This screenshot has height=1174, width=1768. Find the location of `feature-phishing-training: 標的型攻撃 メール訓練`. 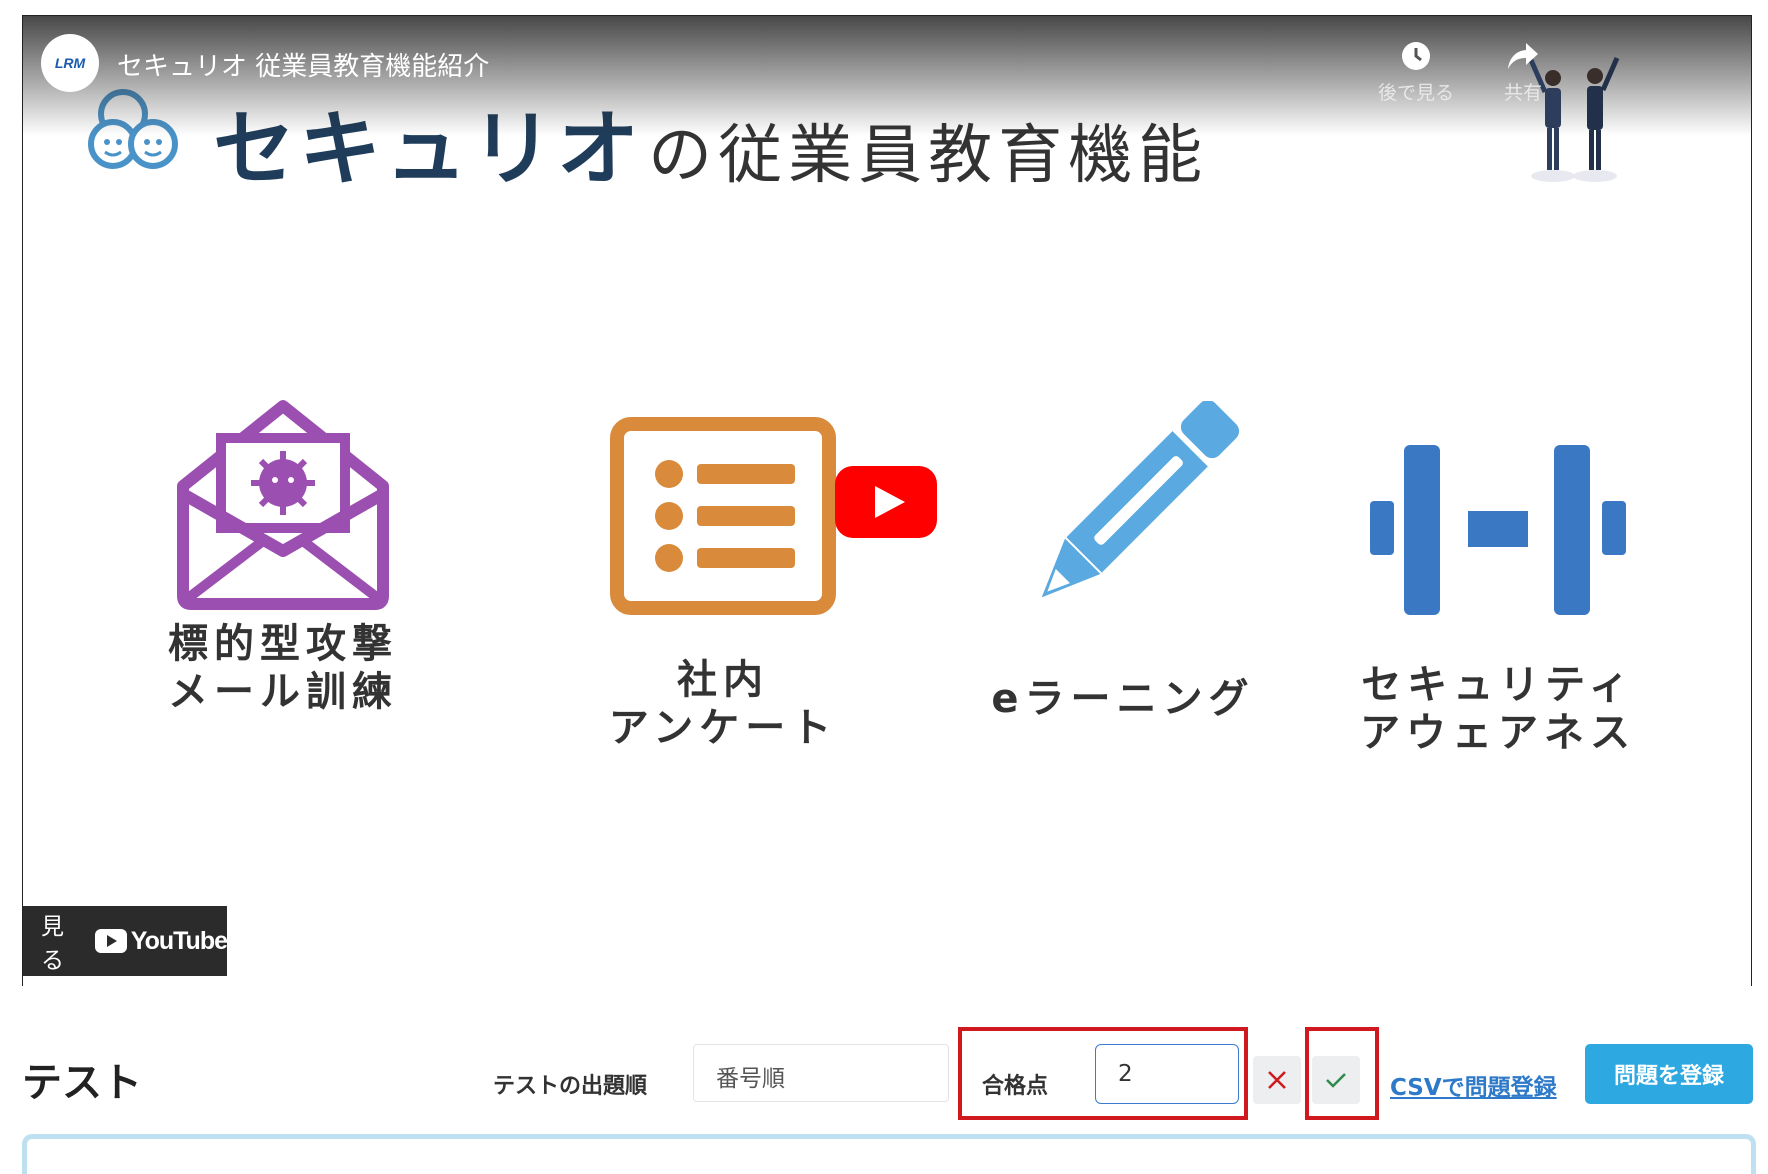

feature-phishing-training: 標的型攻撃 メール訓練 is located at coordinates (283, 546).